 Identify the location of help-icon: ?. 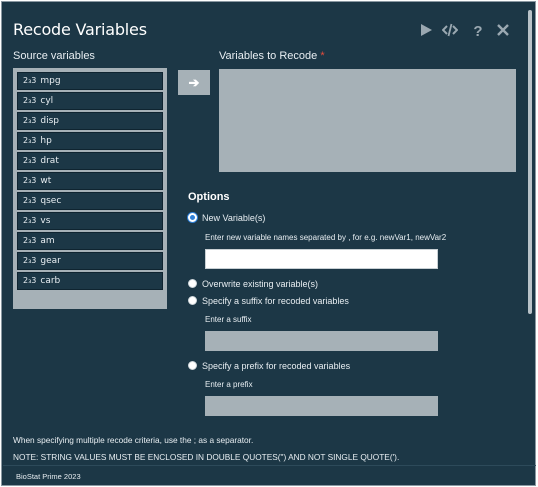
(478, 30).